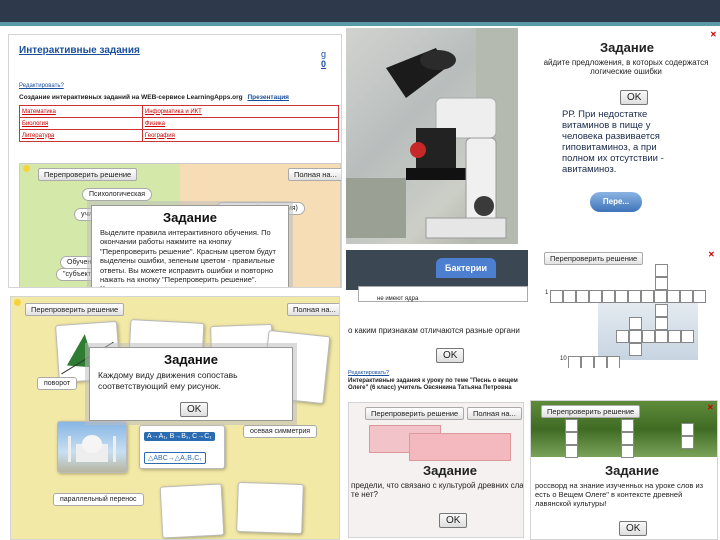 The height and width of the screenshot is (540, 720). Describe the element at coordinates (175, 458) in the screenshot. I see `formula-2: △ABC→△A₁B₁C₁` at that location.